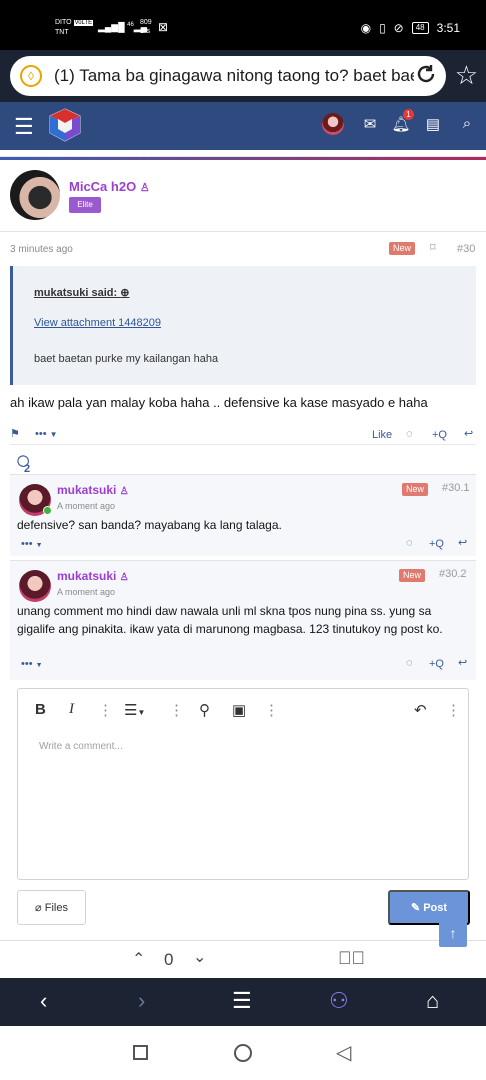  I want to click on system-nav: ◁, so click(243, 1053).